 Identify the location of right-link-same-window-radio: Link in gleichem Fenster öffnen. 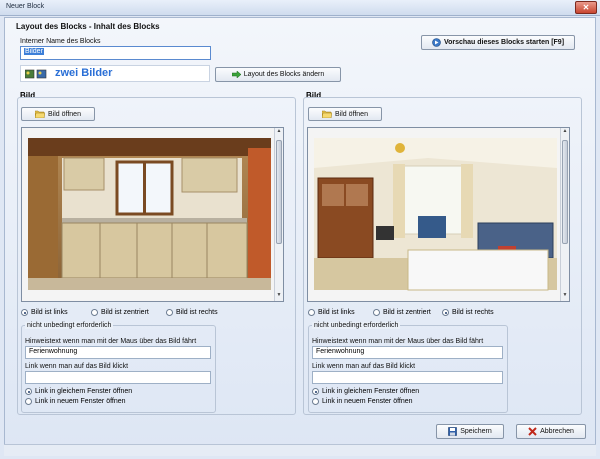
(365, 391).